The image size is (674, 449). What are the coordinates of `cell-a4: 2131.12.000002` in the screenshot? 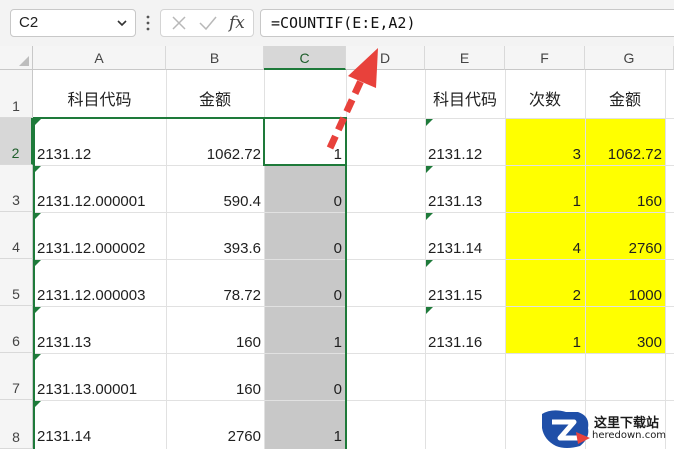 It's located at (91, 248).